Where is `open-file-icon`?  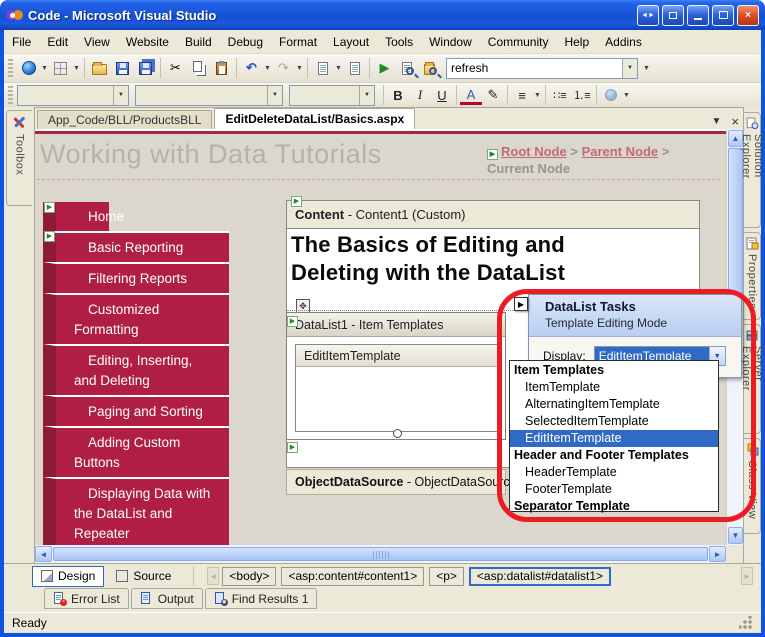
open-file-icon is located at coordinates (99, 68).